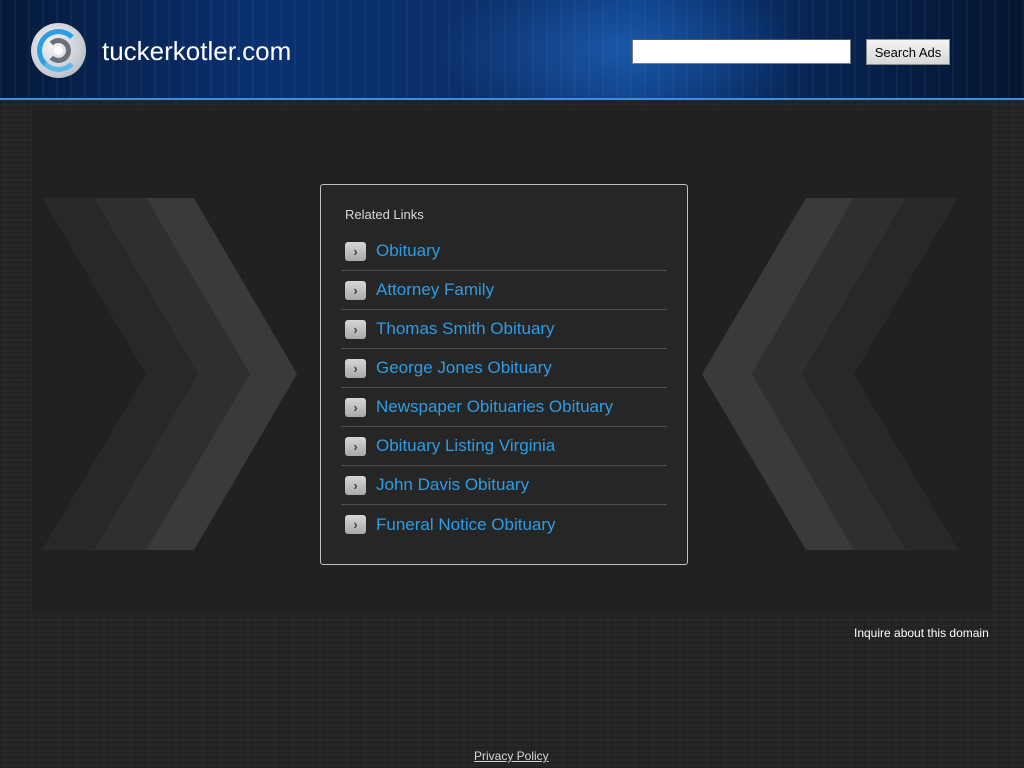 The height and width of the screenshot is (768, 1024). I want to click on related-link-item: › Obituary Listing Virginia, so click(504, 446).